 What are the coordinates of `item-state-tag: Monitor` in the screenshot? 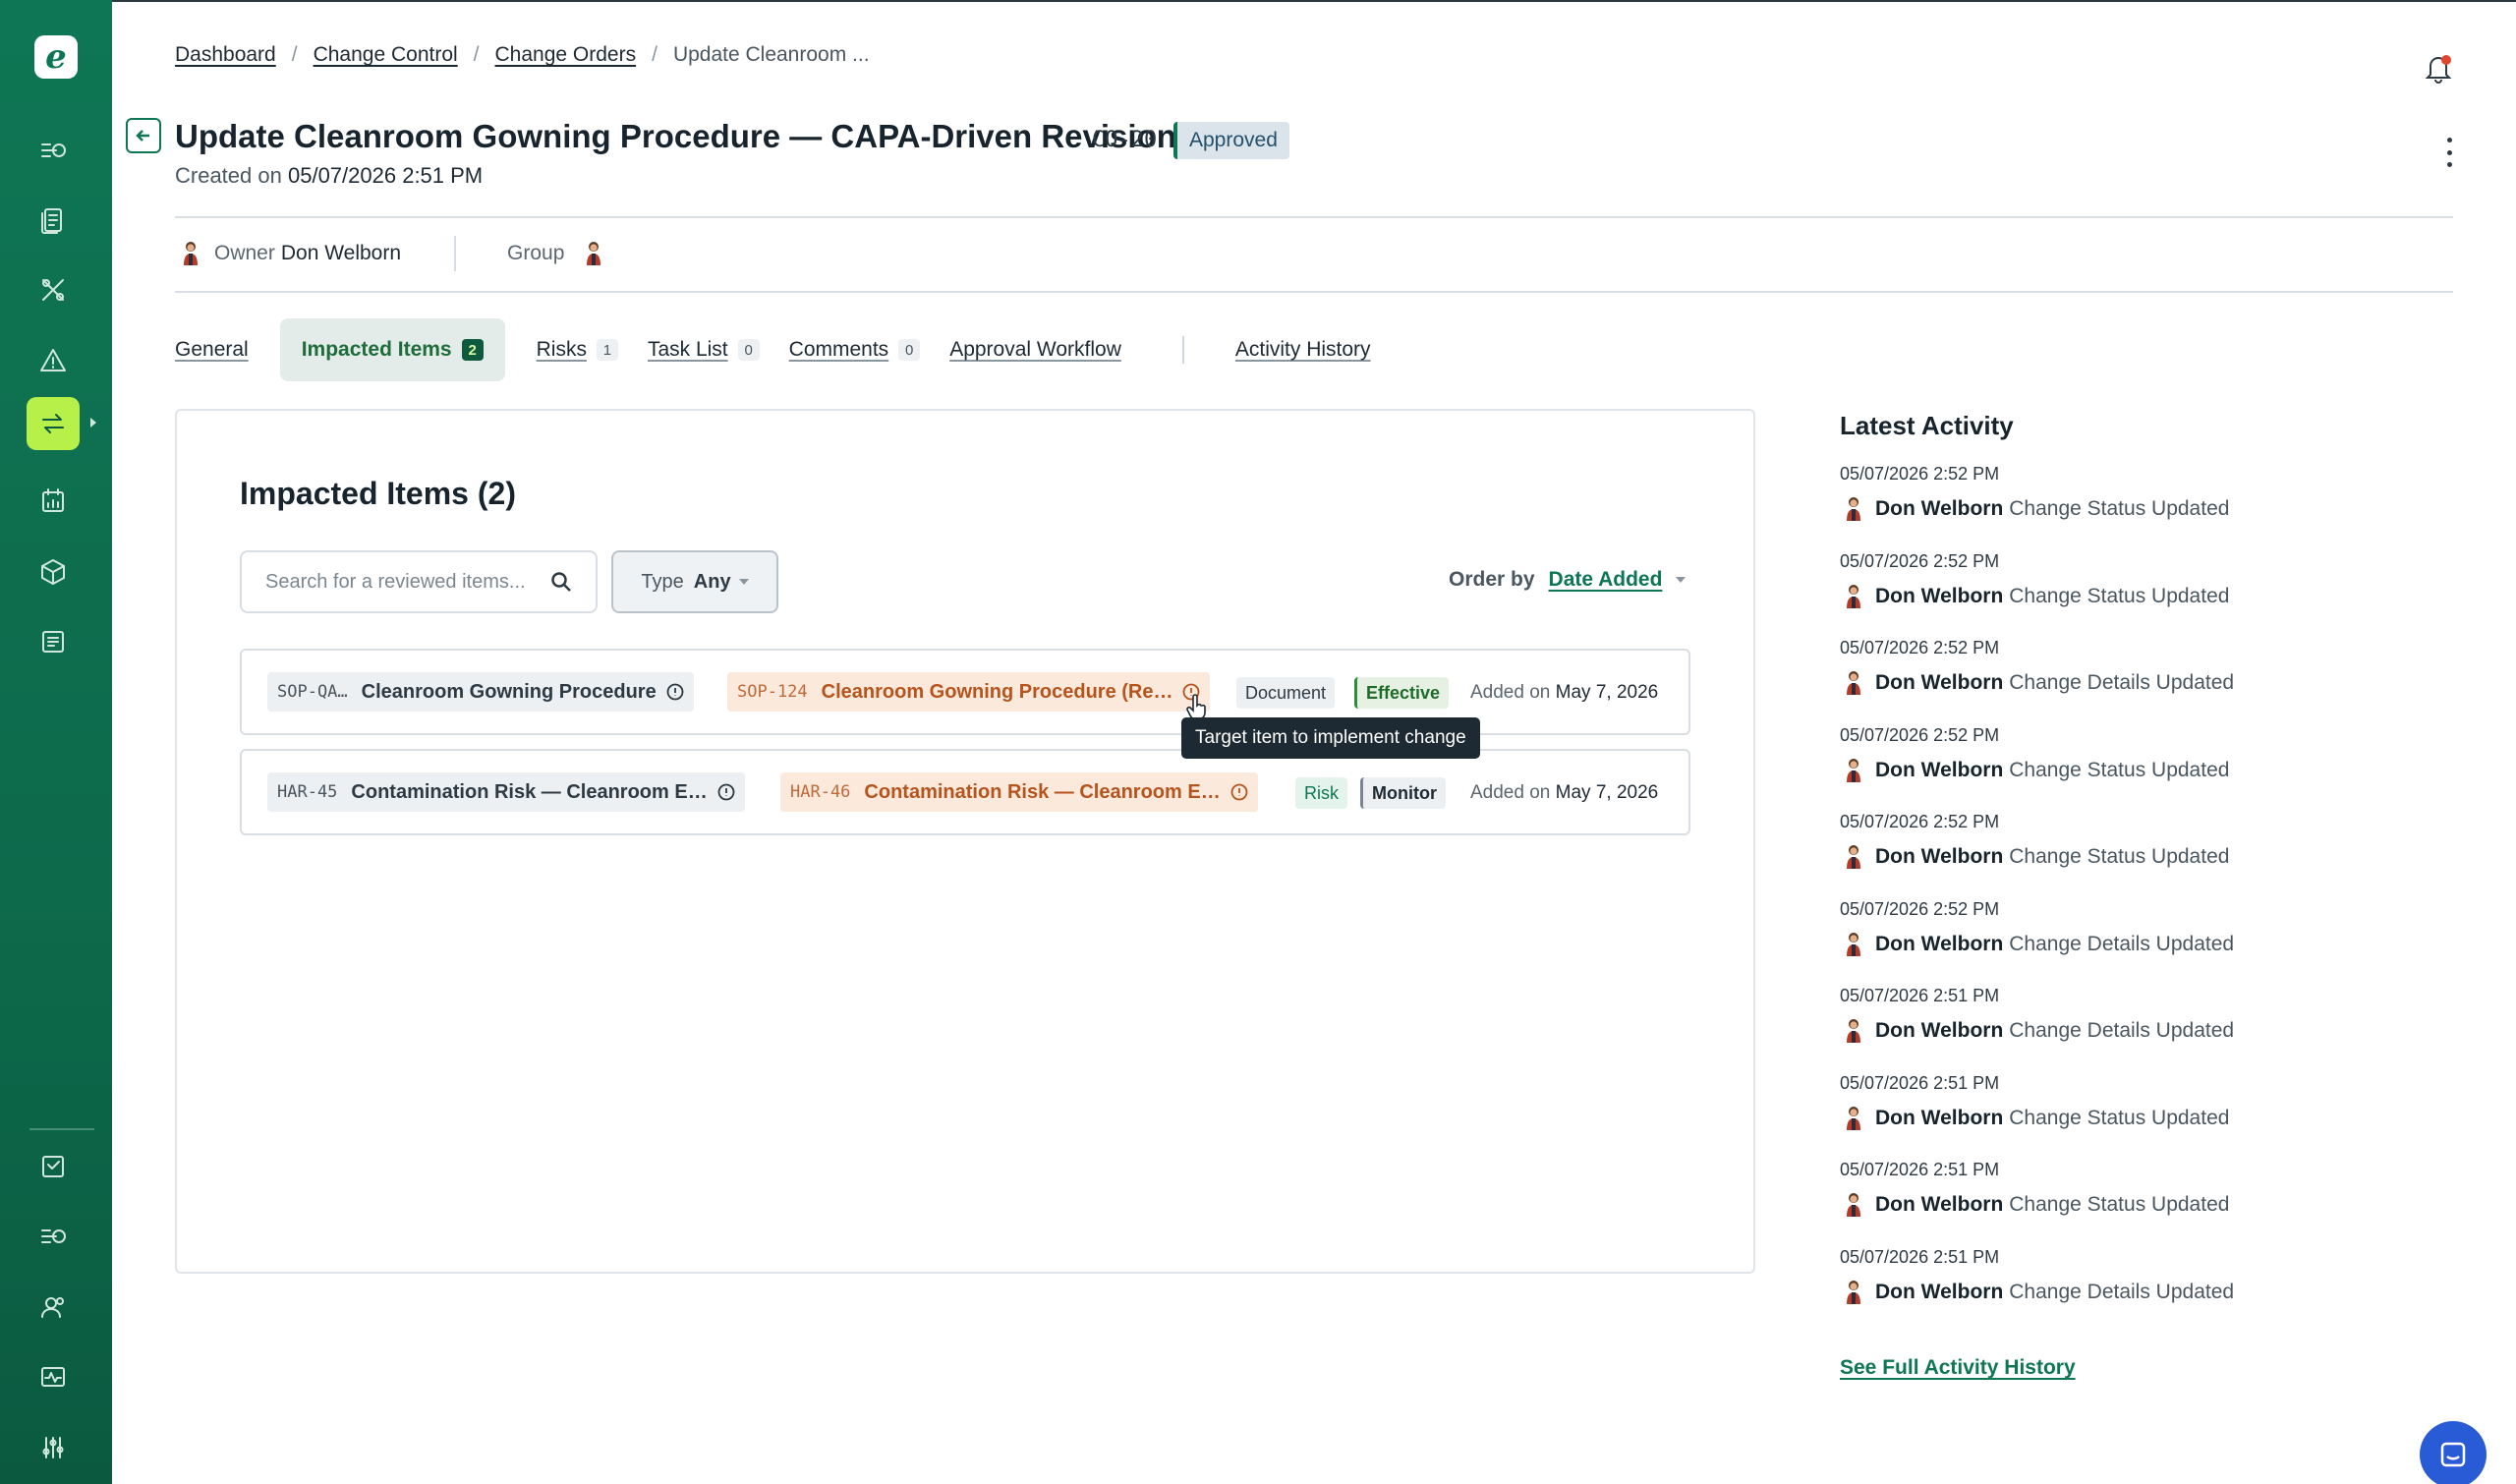 It's located at (1403, 793).